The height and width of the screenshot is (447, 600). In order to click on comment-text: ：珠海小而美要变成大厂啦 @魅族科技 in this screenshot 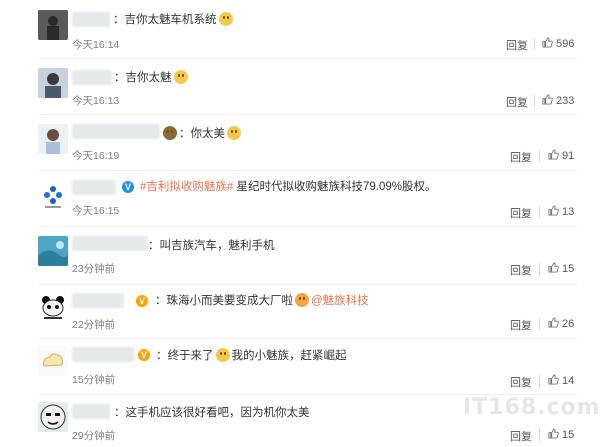, I will do `click(262, 300)`.